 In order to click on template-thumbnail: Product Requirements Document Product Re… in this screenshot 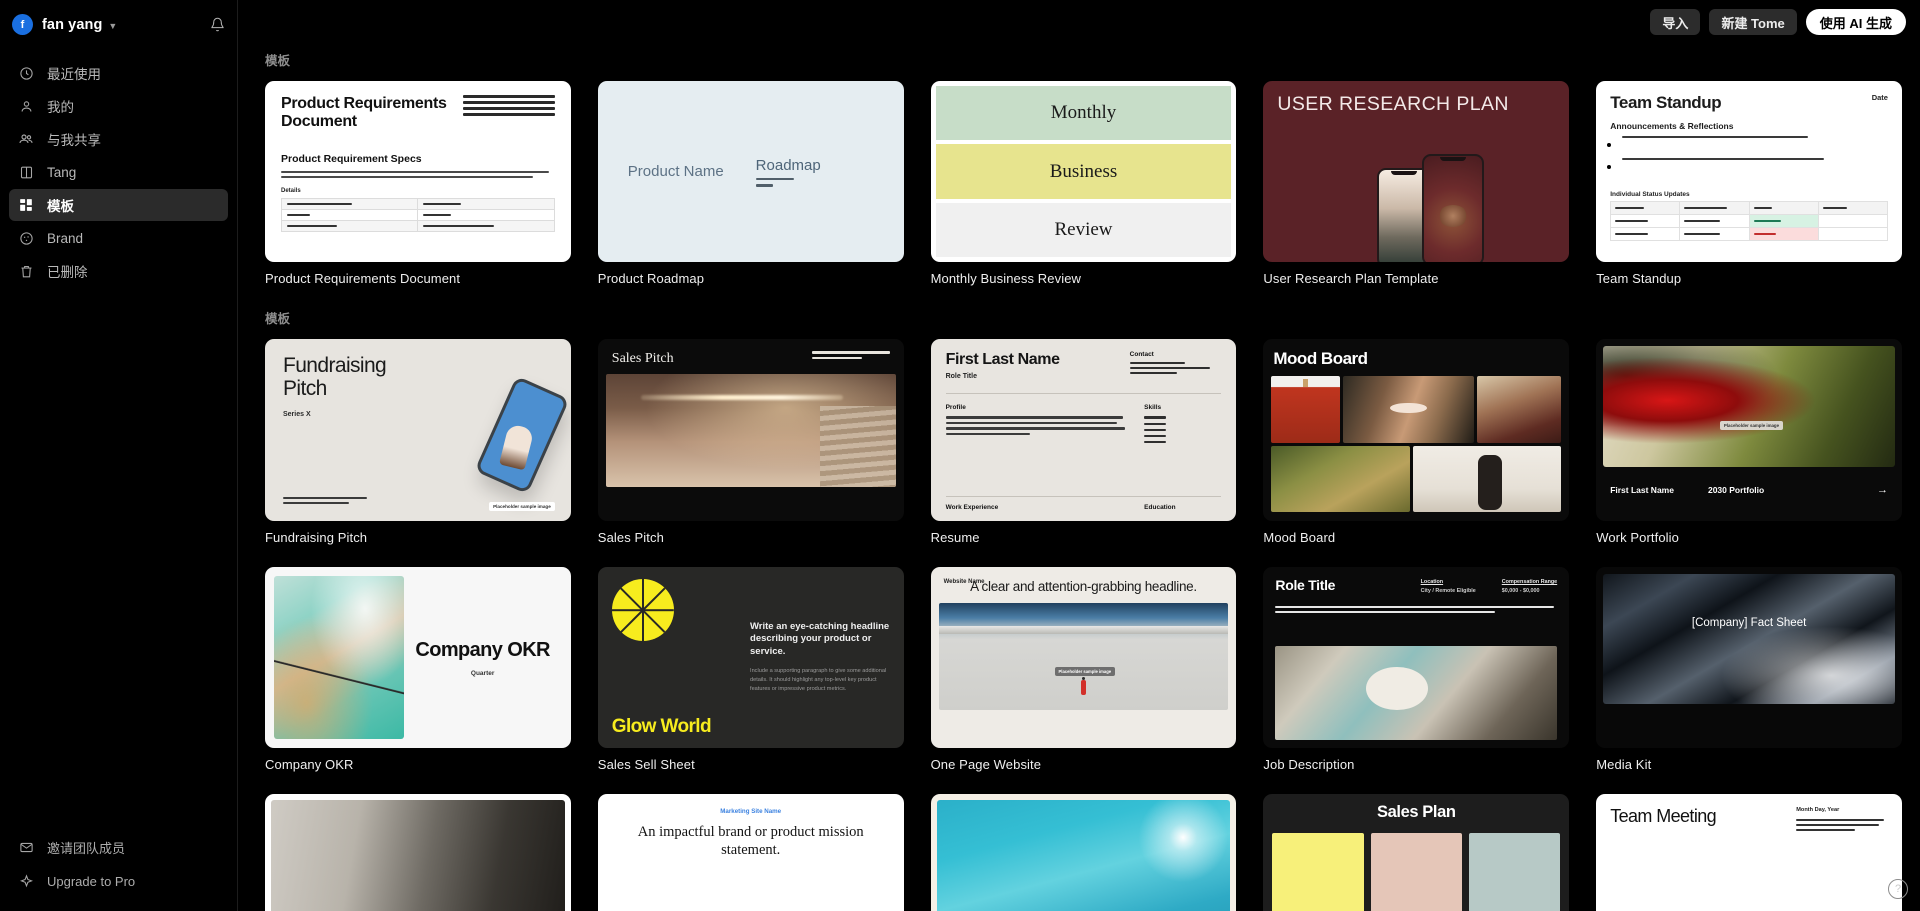, I will do `click(418, 172)`.